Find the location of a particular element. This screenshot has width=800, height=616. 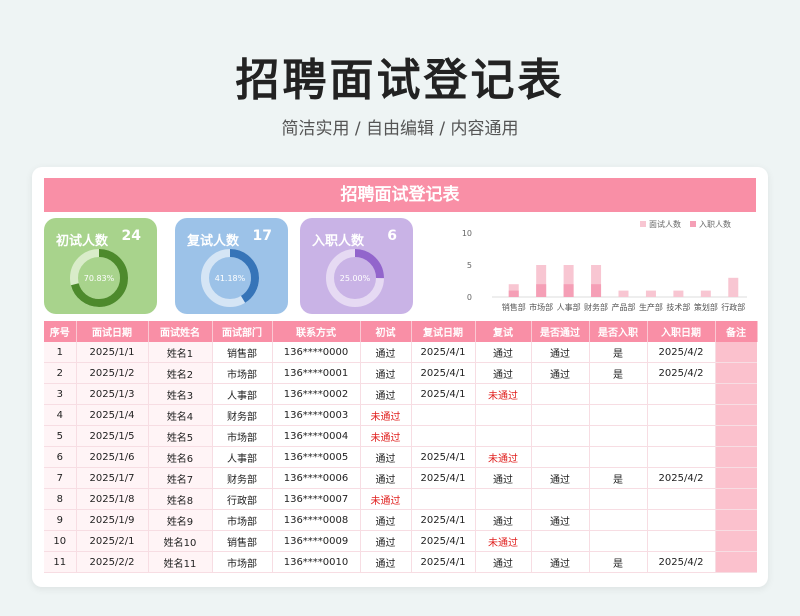

table-cell: 姓名7 is located at coordinates (180, 478).